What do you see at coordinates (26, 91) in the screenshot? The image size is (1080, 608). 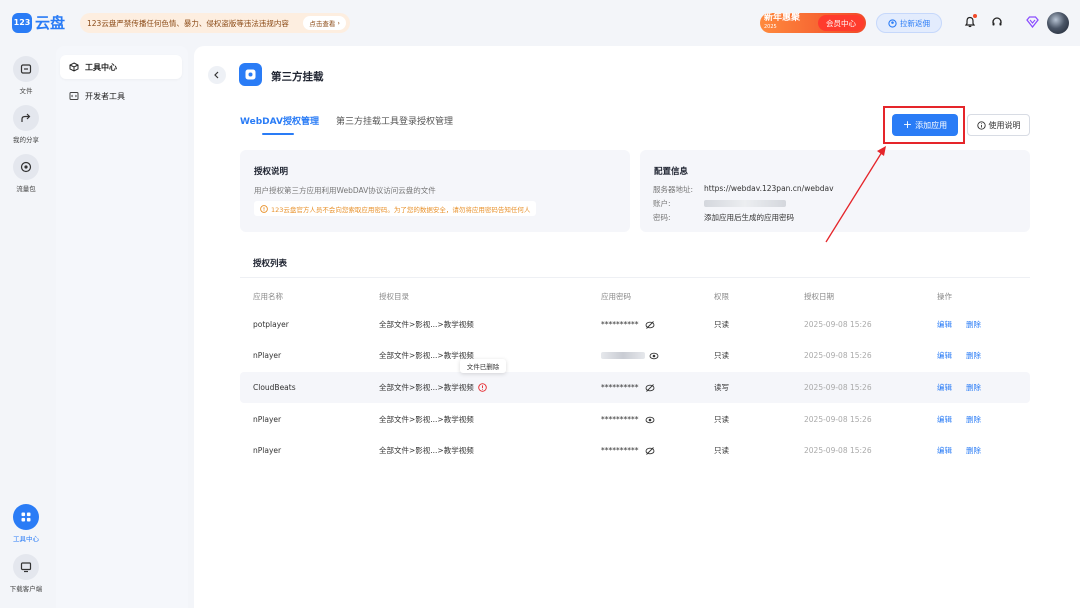 I see `rail-label-files: 文件` at bounding box center [26, 91].